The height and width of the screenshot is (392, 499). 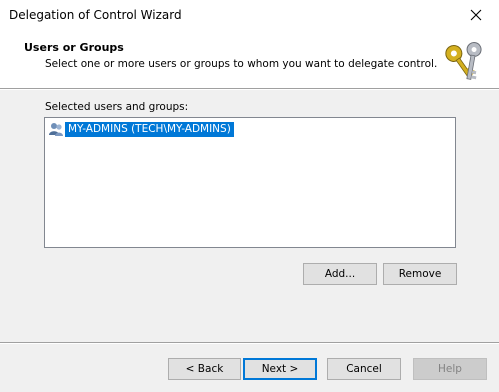 I want to click on window-title: Delegation of Control Wizard, so click(x=95, y=15).